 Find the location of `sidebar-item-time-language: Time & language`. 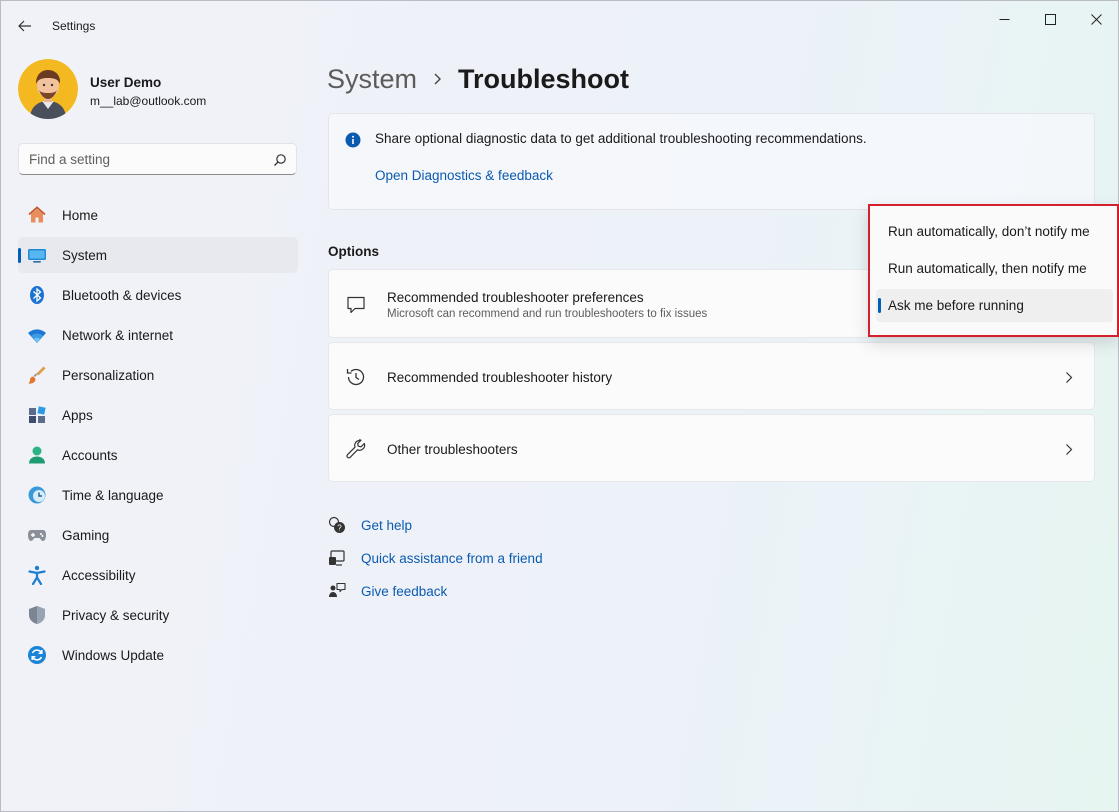

sidebar-item-time-language: Time & language is located at coordinates (158, 495).